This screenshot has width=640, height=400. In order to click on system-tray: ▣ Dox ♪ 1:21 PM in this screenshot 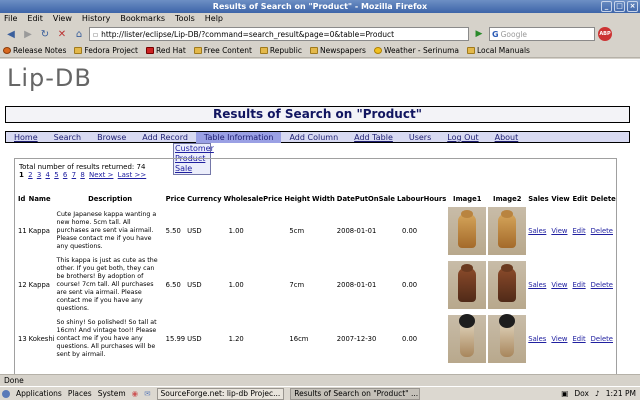, I will do `click(600, 393)`.